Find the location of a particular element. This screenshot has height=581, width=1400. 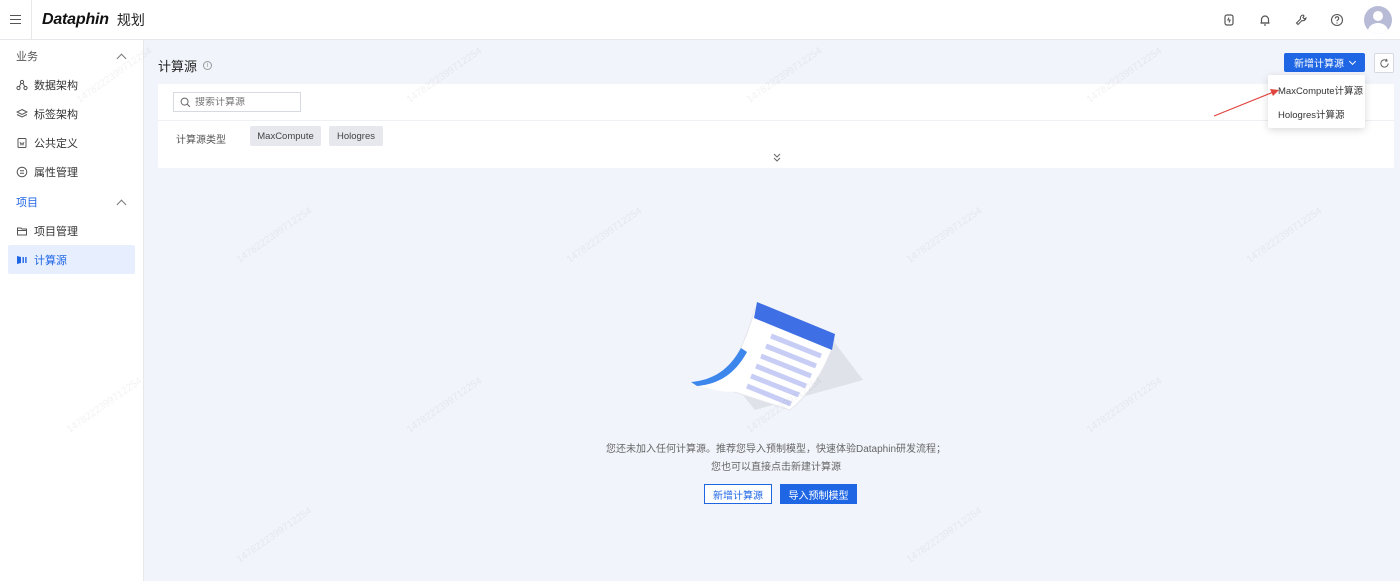

brand-name: Dataphin is located at coordinates (75, 19).